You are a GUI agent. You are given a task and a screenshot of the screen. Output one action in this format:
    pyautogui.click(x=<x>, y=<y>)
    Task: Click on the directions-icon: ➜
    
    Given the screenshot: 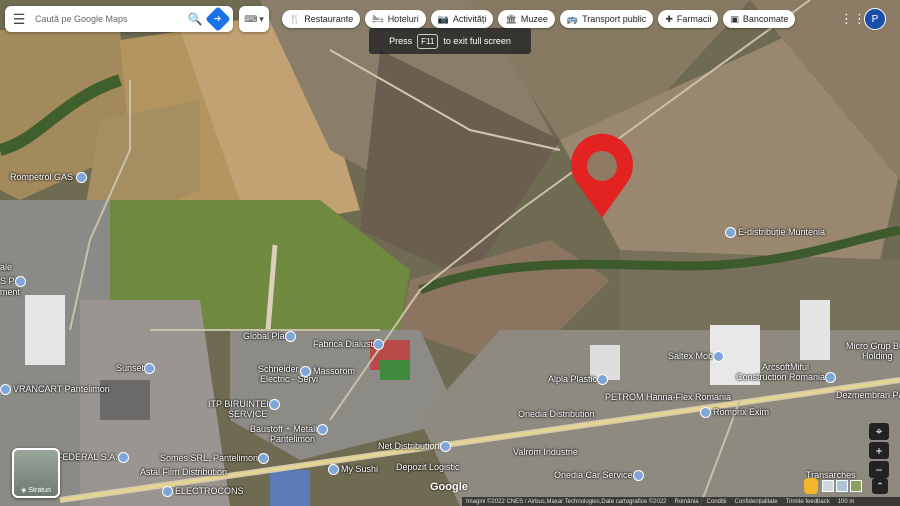 What is the action you would take?
    pyautogui.click(x=218, y=18)
    